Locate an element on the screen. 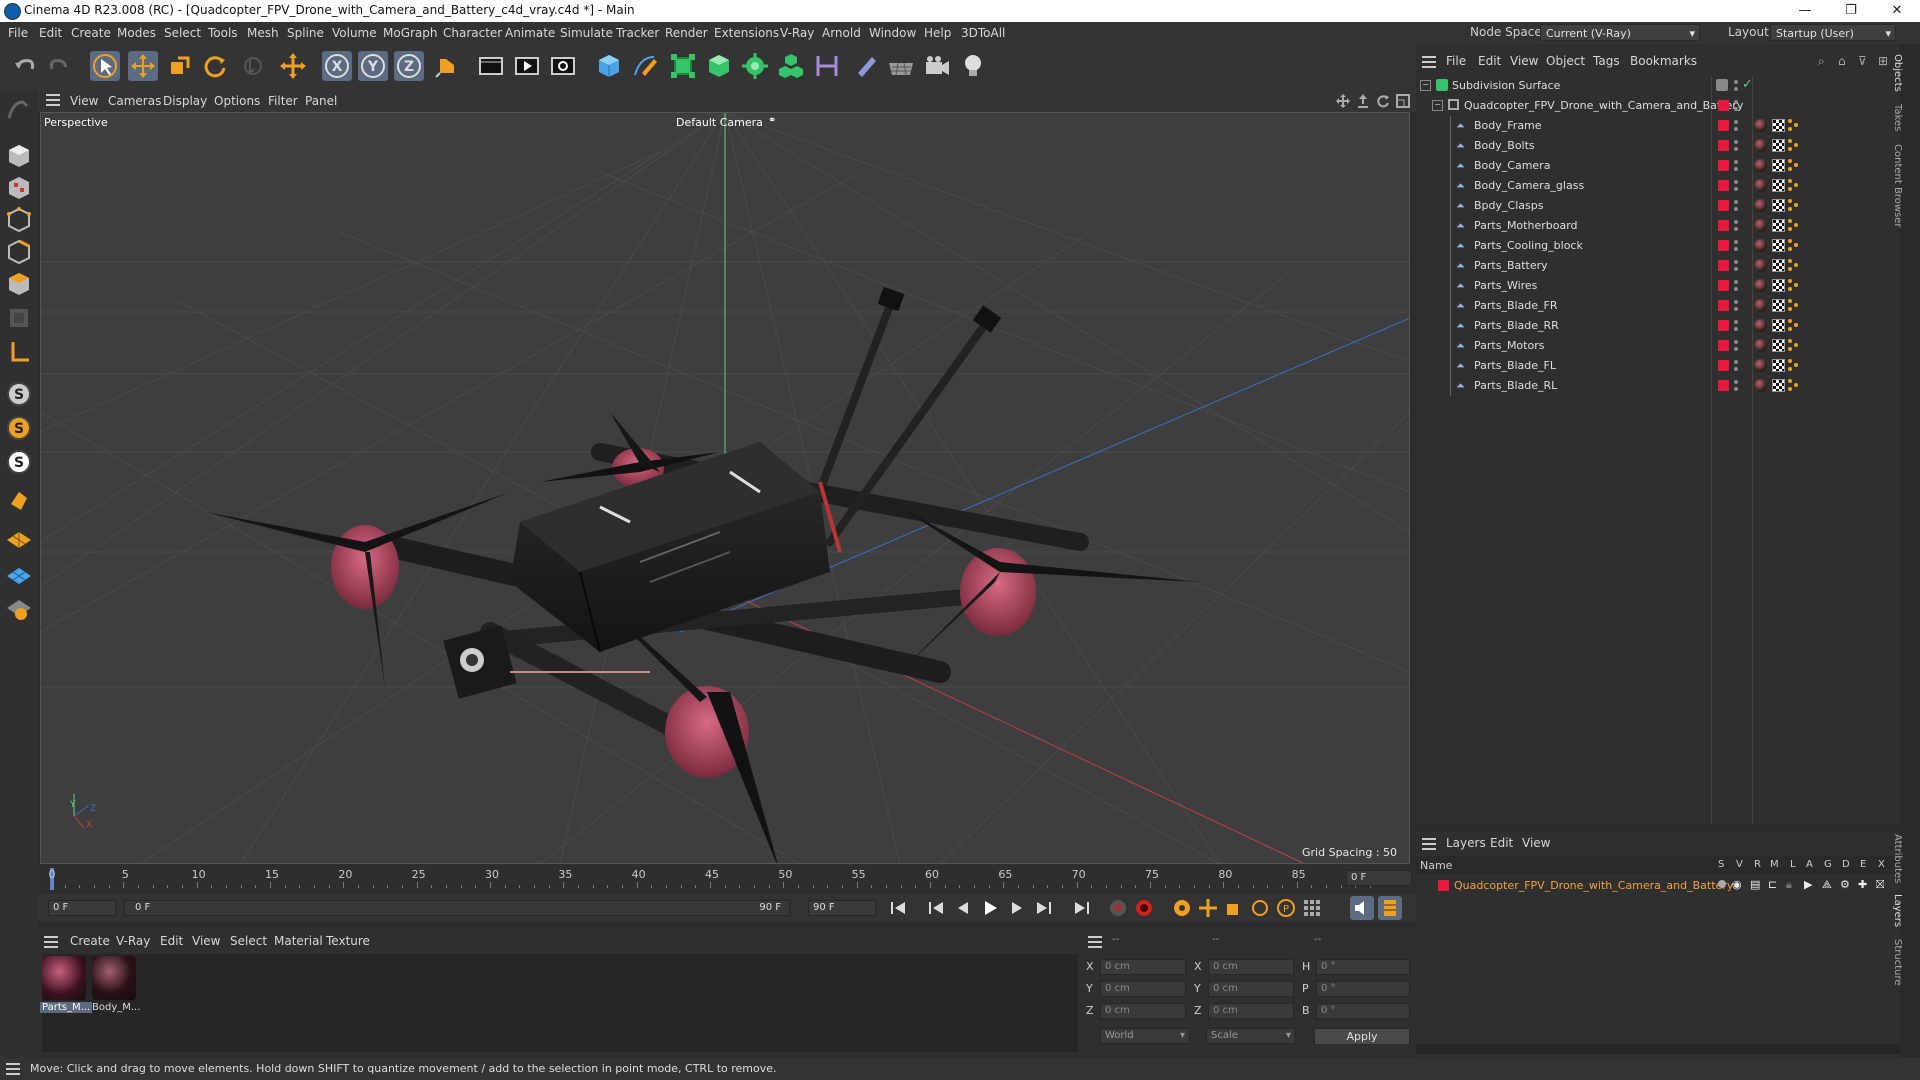 The image size is (1920, 1080). viewport-menu-view: View is located at coordinates (84, 101).